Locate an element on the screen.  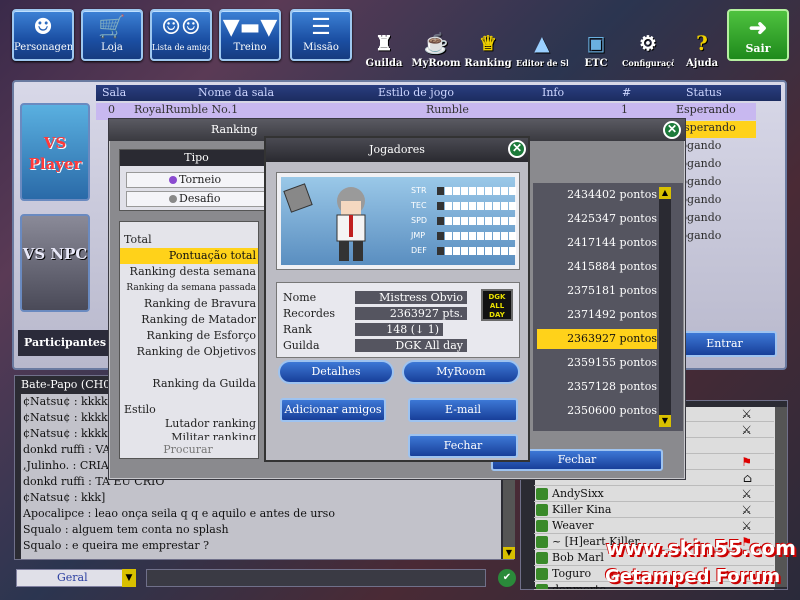
castle-icon: ♜ is located at coordinates (384, 43).